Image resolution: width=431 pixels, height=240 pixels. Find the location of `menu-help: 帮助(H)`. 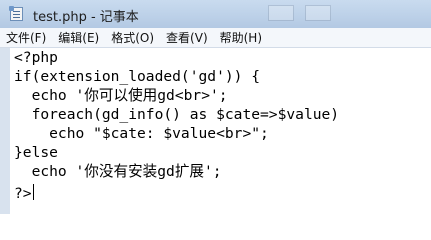

menu-help: 帮助(H) is located at coordinates (241, 37).